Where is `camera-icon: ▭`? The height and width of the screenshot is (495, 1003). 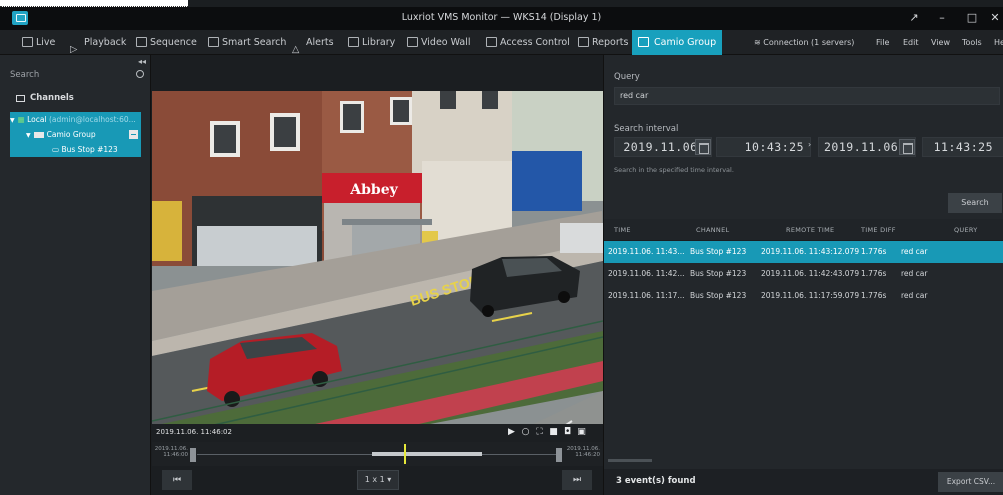 camera-icon: ▭ is located at coordinates (56, 149).